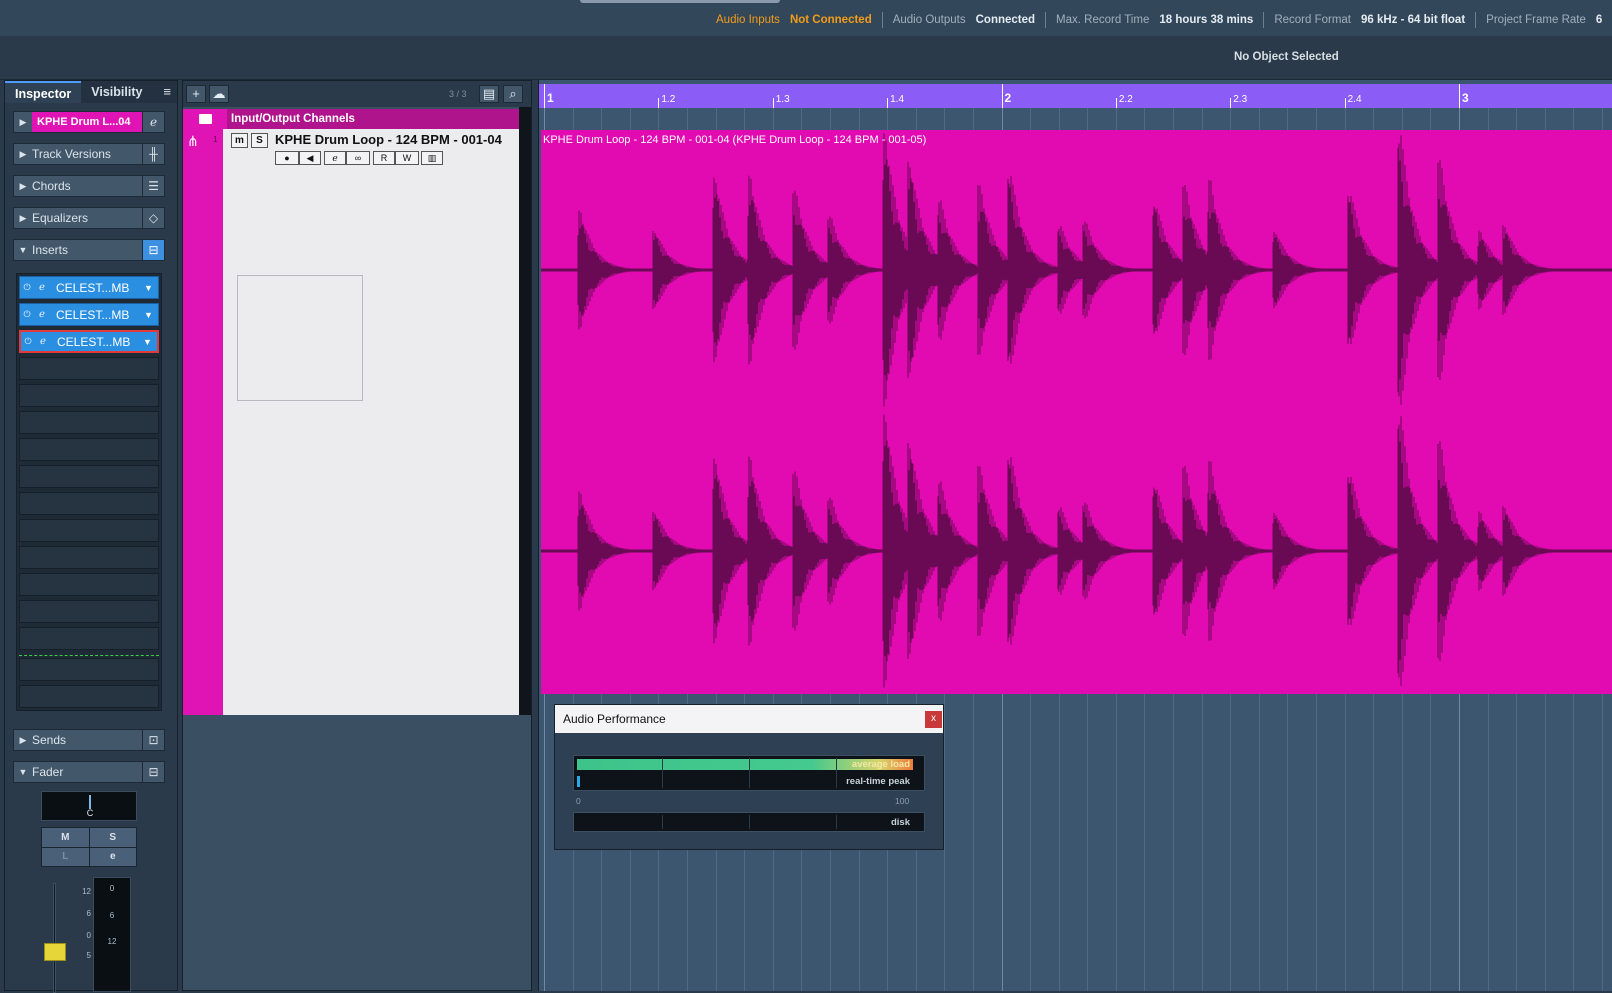  Describe the element at coordinates (153, 218) in the screenshot. I see `equalizer-bypass-icon: ◇` at that location.